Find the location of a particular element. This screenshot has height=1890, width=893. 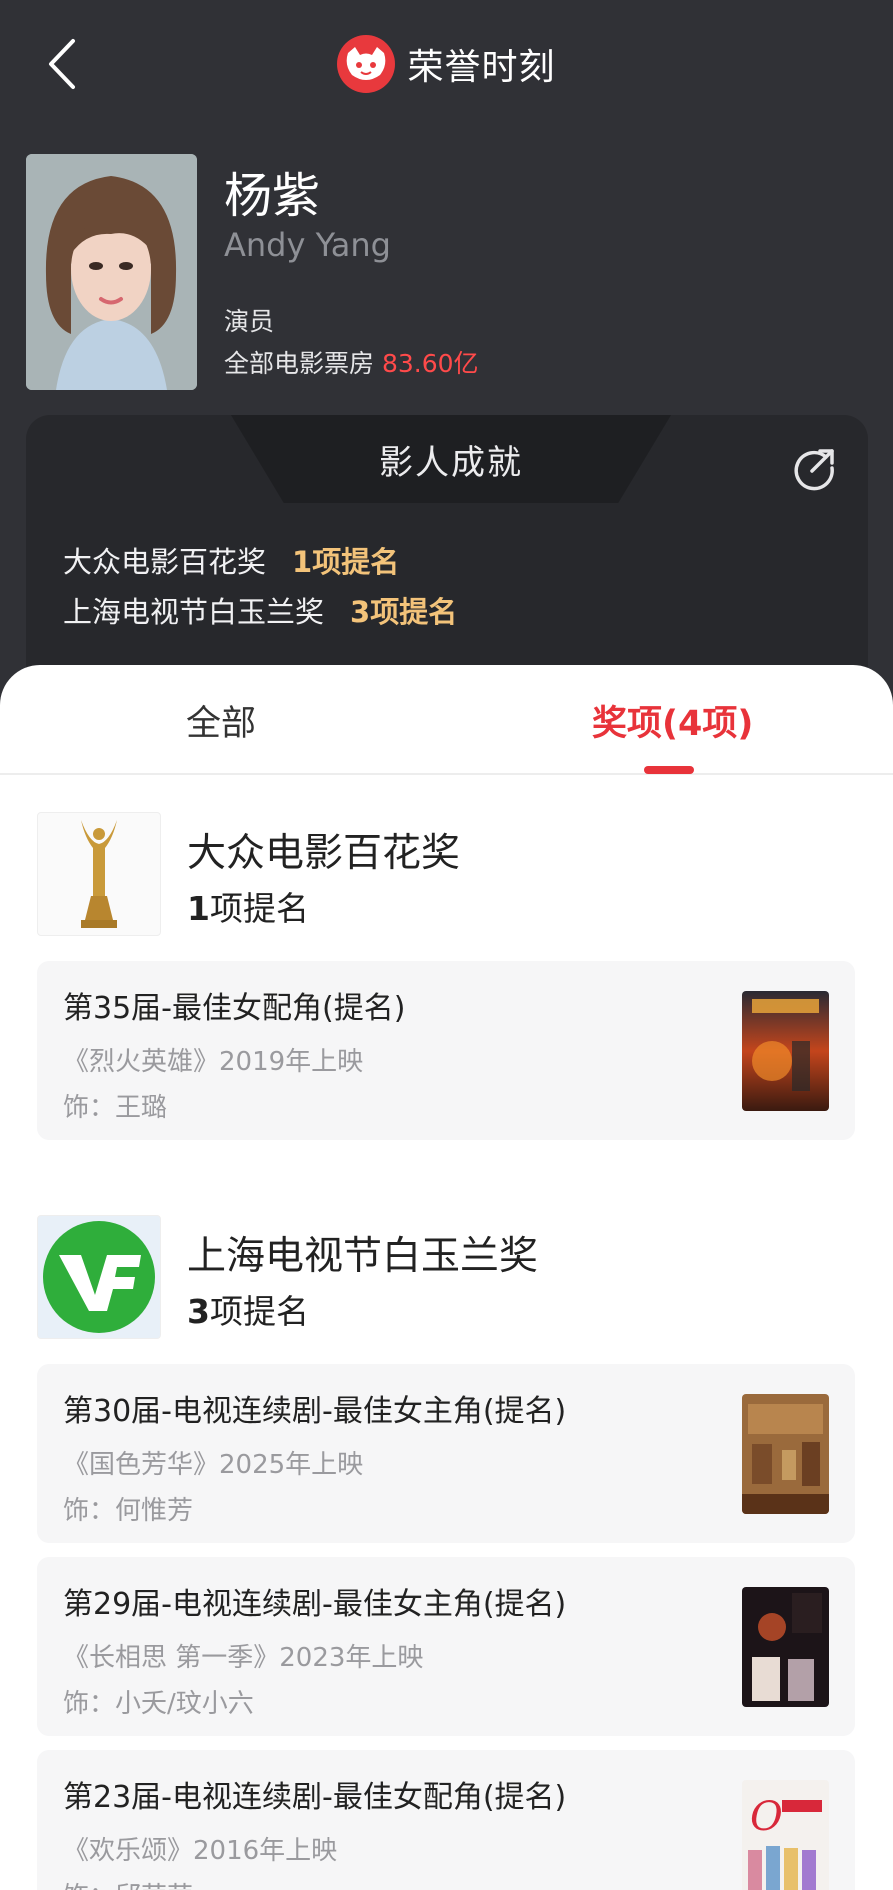

achievement-tab: 影人成就 is located at coordinates (451, 459).